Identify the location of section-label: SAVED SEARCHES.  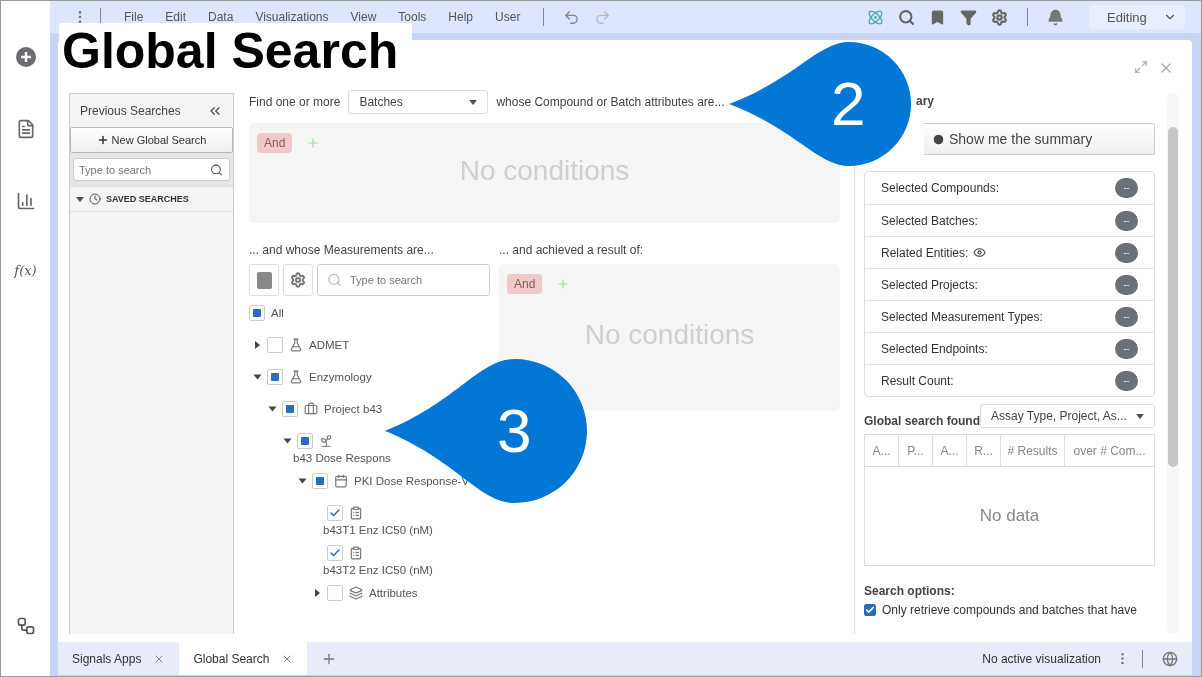
(147, 199).